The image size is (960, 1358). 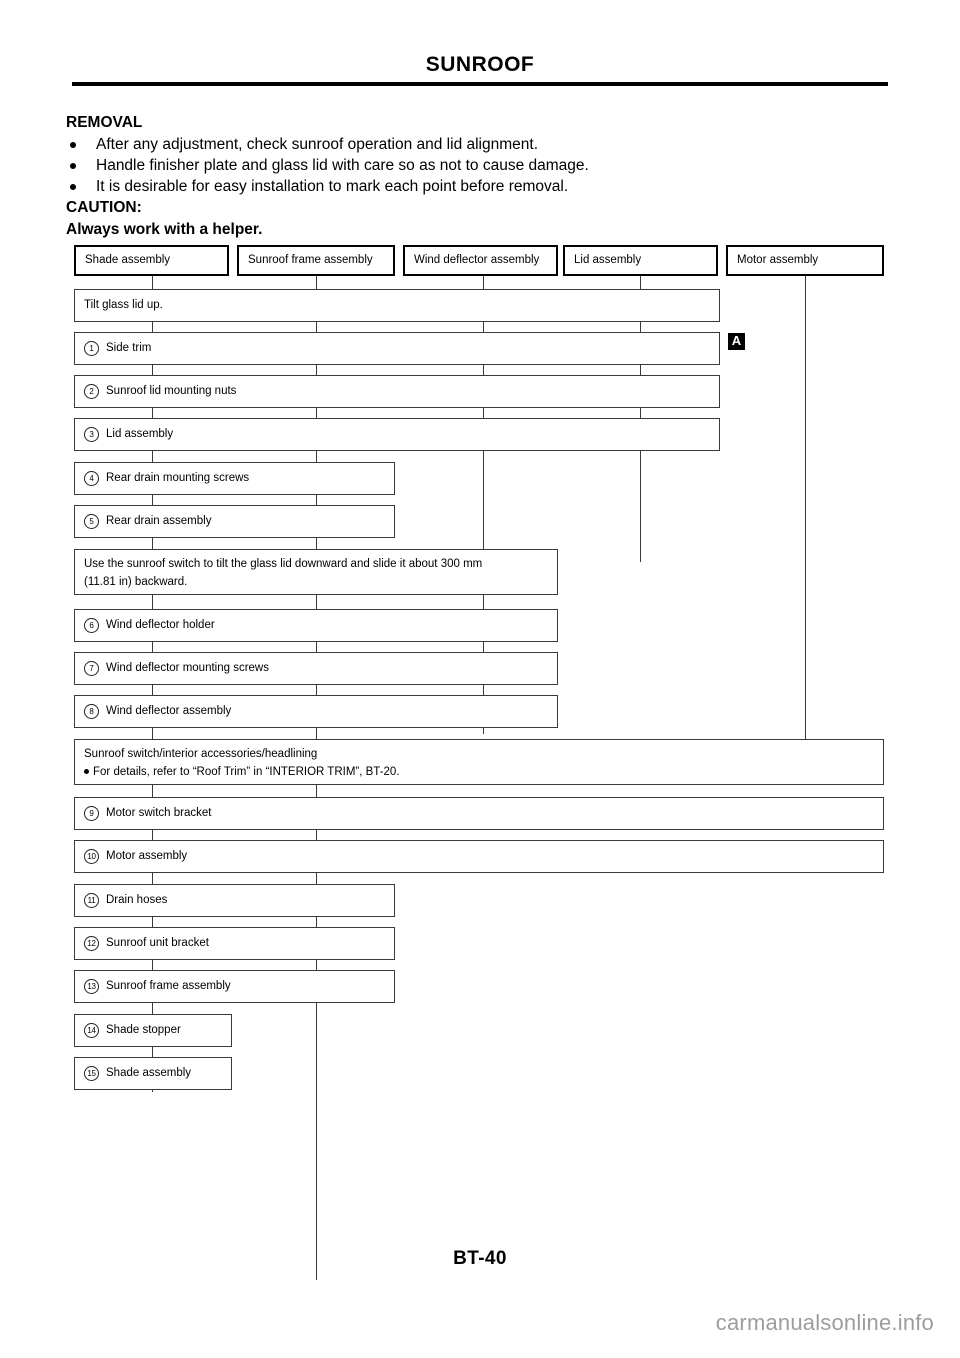 I want to click on step-number: 4, so click(x=91, y=478).